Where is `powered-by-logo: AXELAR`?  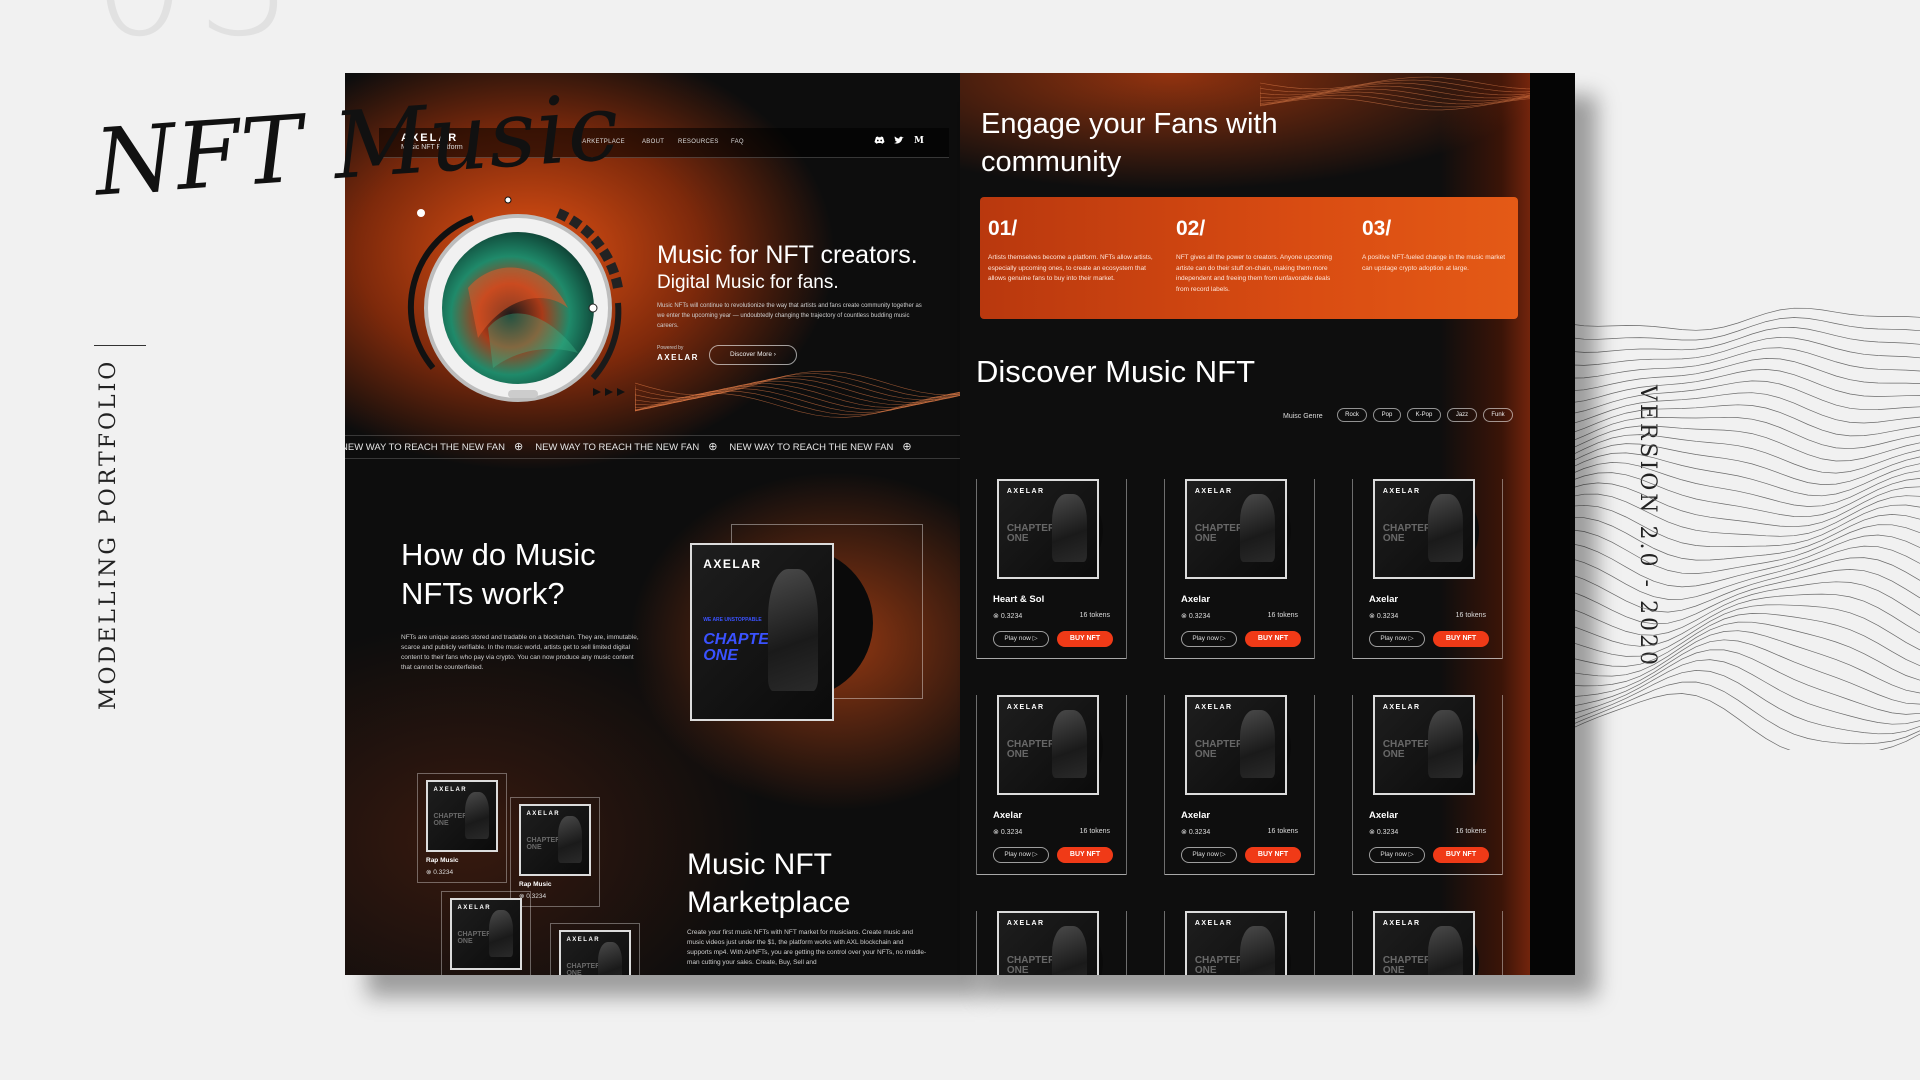
powered-by-logo: AXELAR is located at coordinates (678, 357).